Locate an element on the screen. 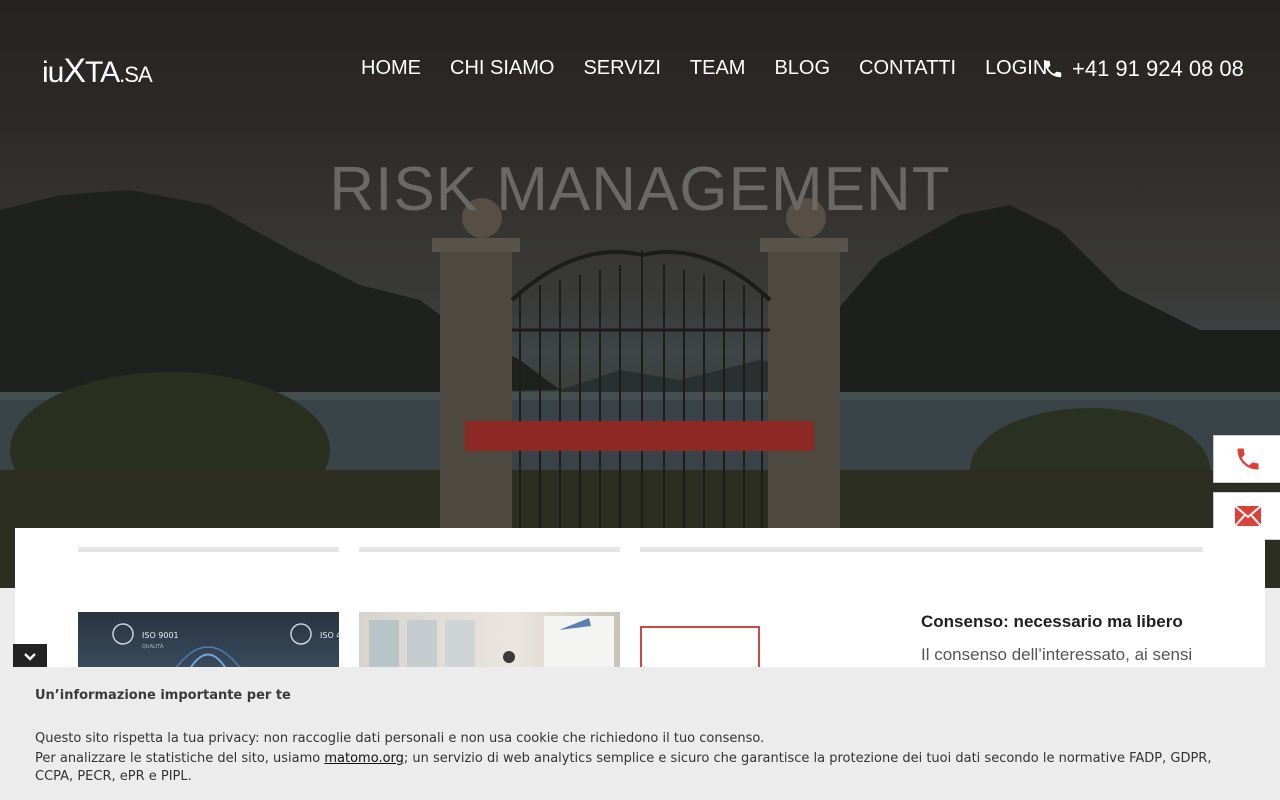  nav-servizi: SERVIZI is located at coordinates (621, 68).